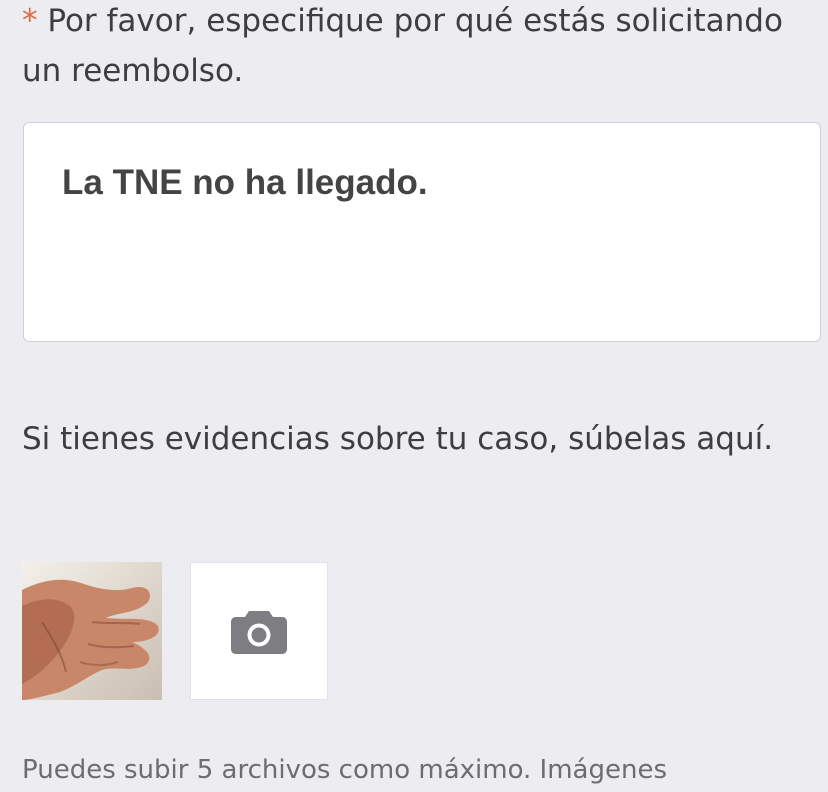  I want to click on uploaded-image-thumbnail, so click(92, 631).